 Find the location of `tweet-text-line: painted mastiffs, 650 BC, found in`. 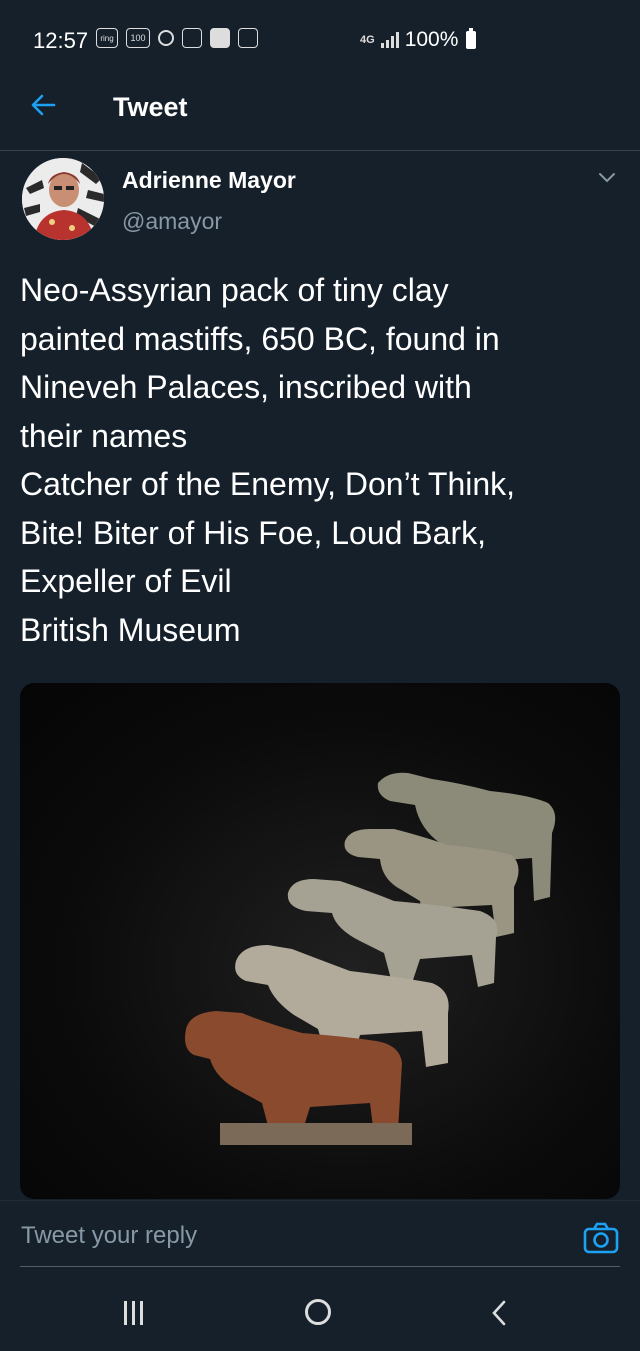

tweet-text-line: painted mastiffs, 650 BC, found in is located at coordinates (260, 338).